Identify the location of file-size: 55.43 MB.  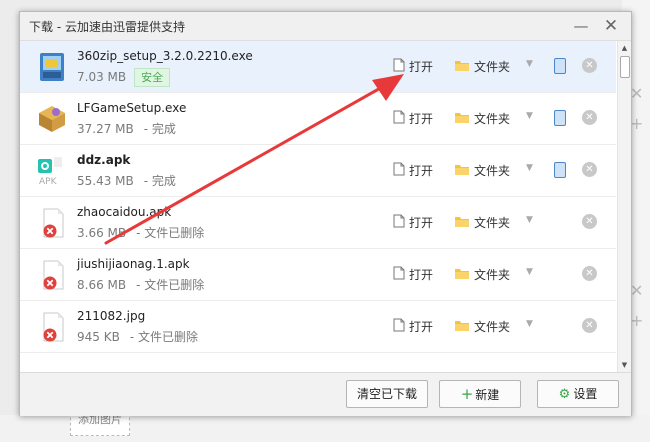
(105, 181).